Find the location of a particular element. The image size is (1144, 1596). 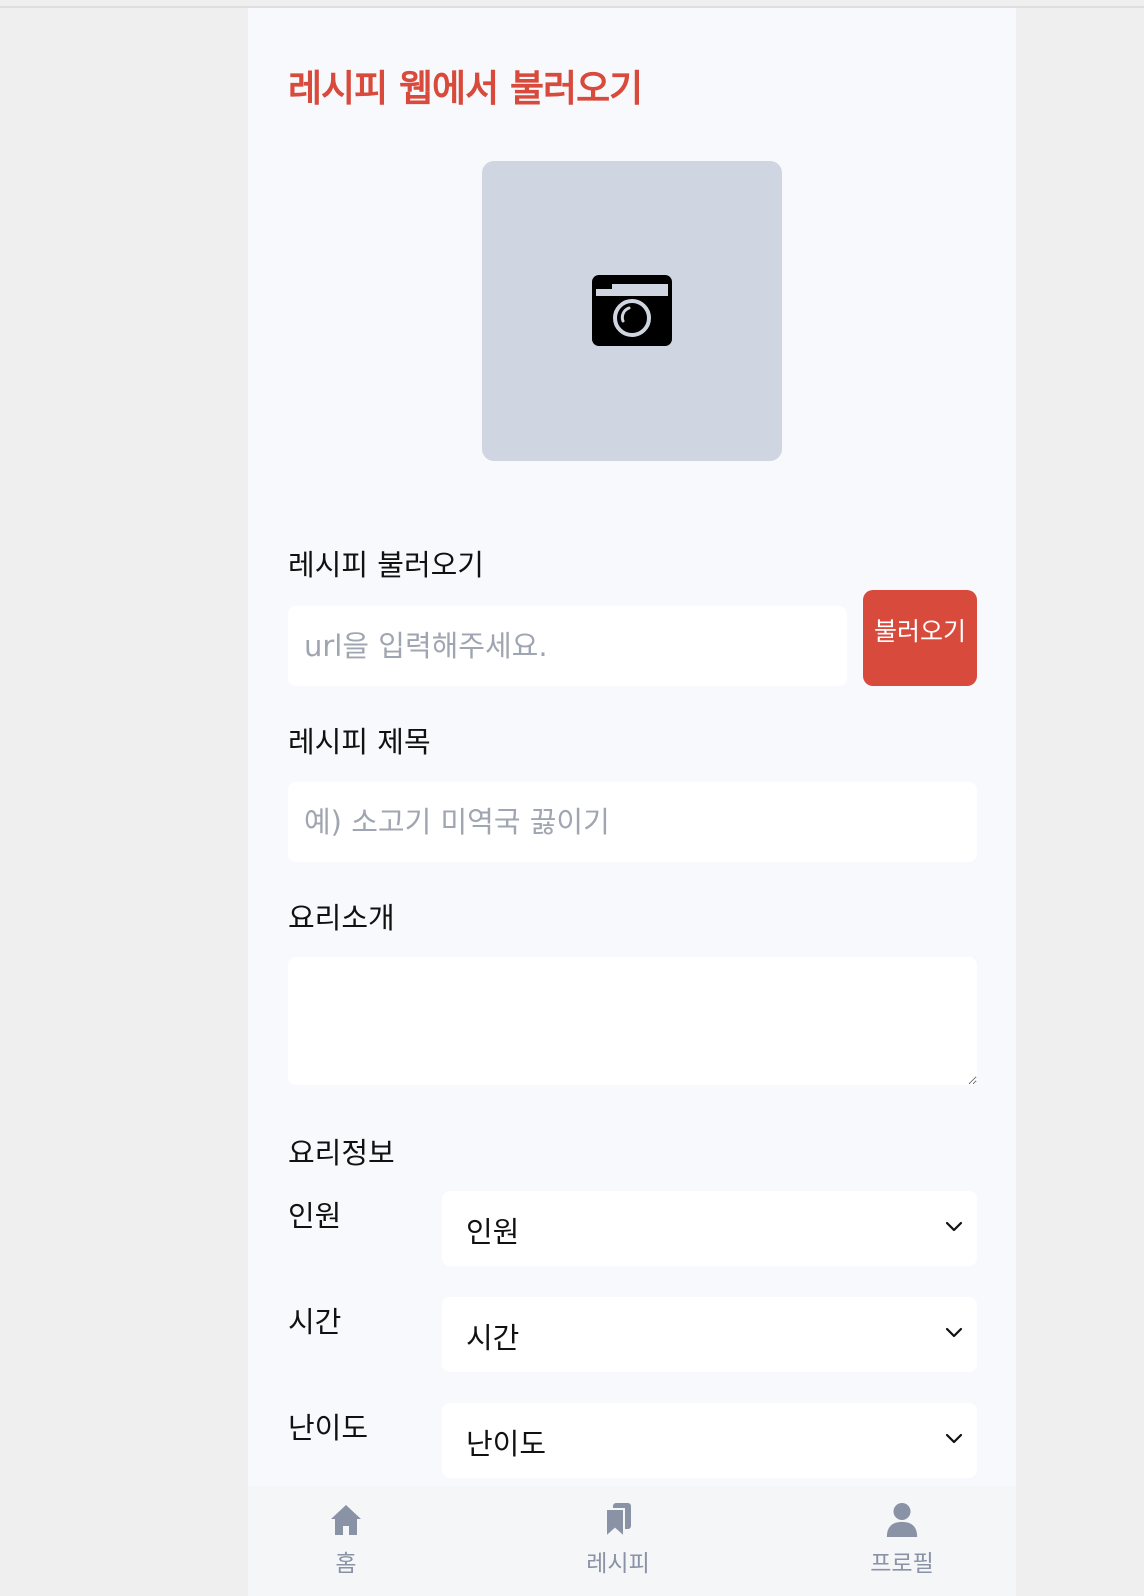

import-section-label: 레시피 불러오기 is located at coordinates (386, 565).